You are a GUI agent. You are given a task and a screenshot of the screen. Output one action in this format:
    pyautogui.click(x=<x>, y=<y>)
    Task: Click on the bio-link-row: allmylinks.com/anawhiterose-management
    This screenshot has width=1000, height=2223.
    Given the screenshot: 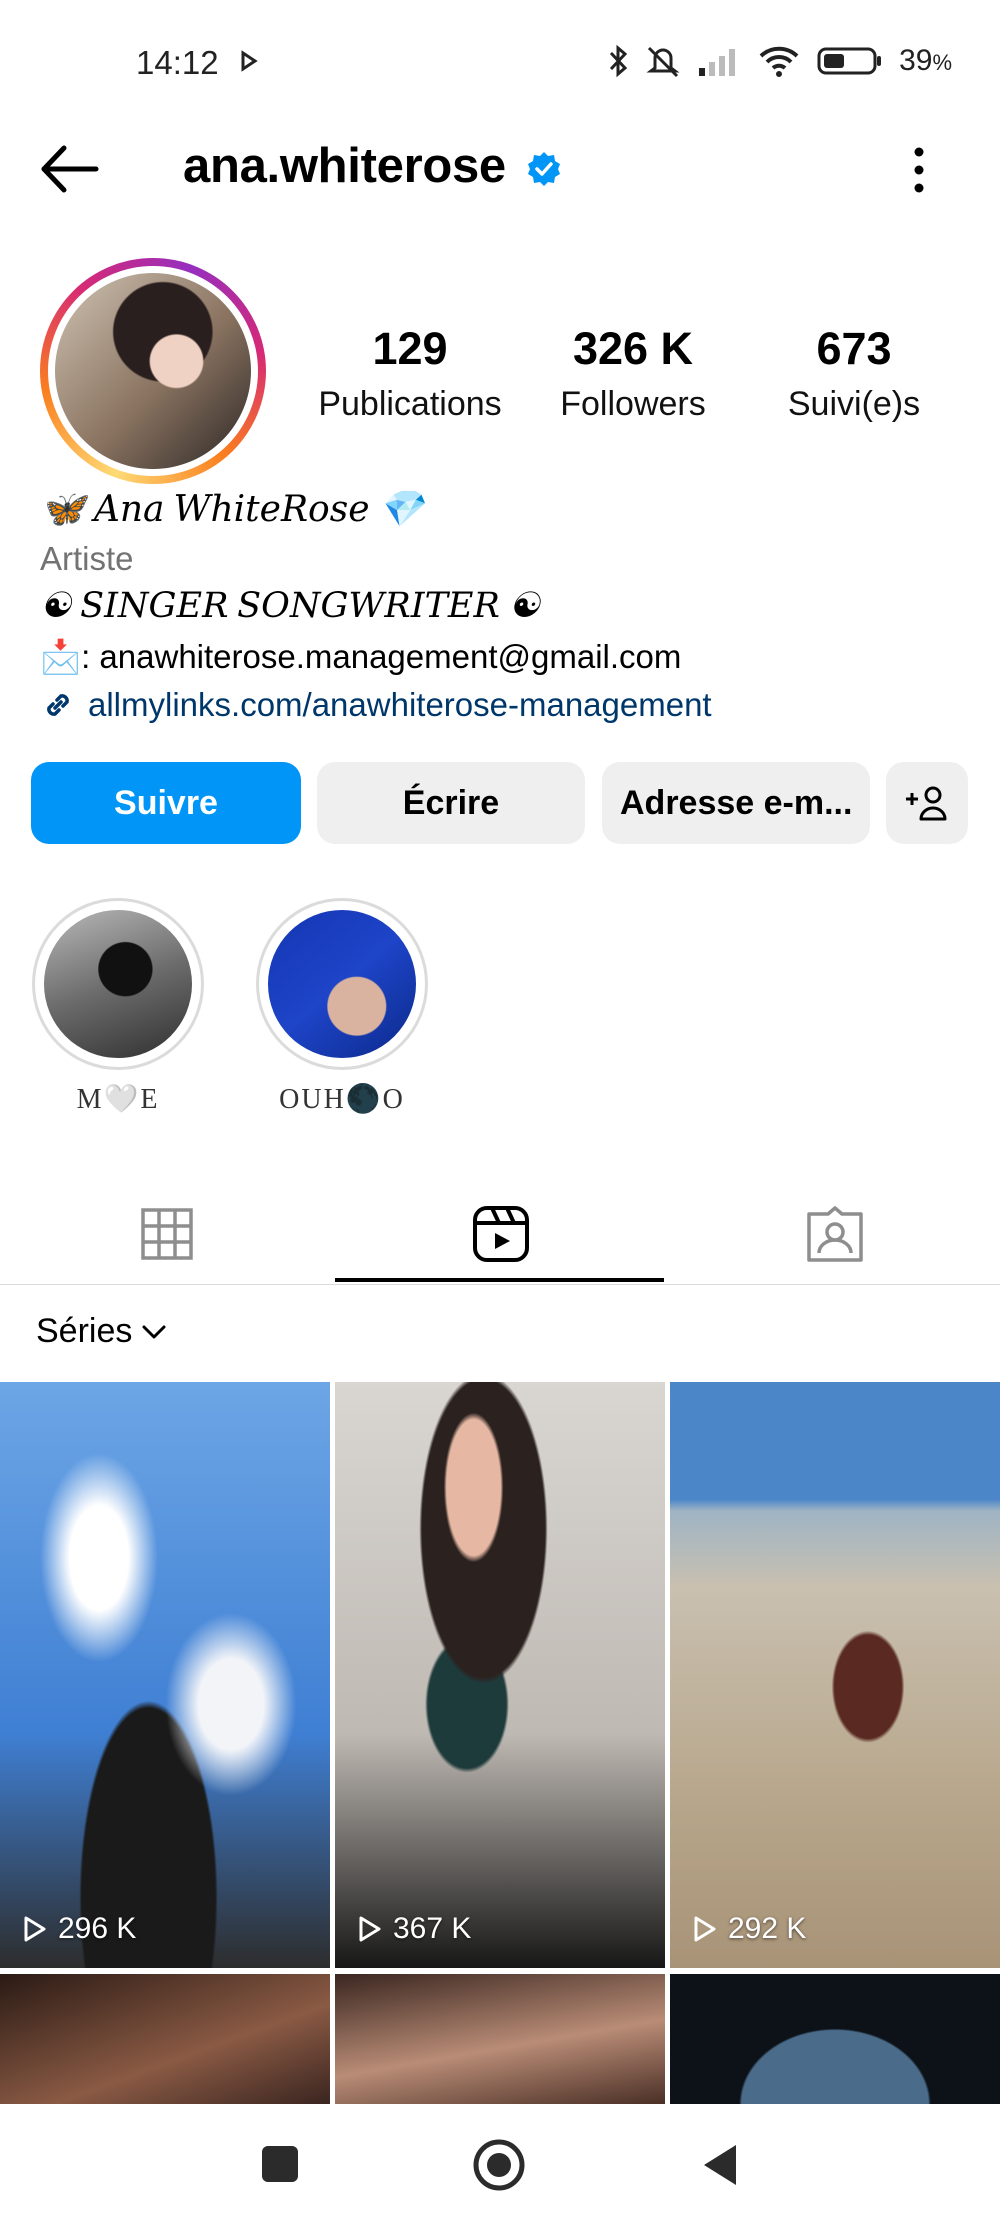 What is the action you would take?
    pyautogui.click(x=376, y=705)
    